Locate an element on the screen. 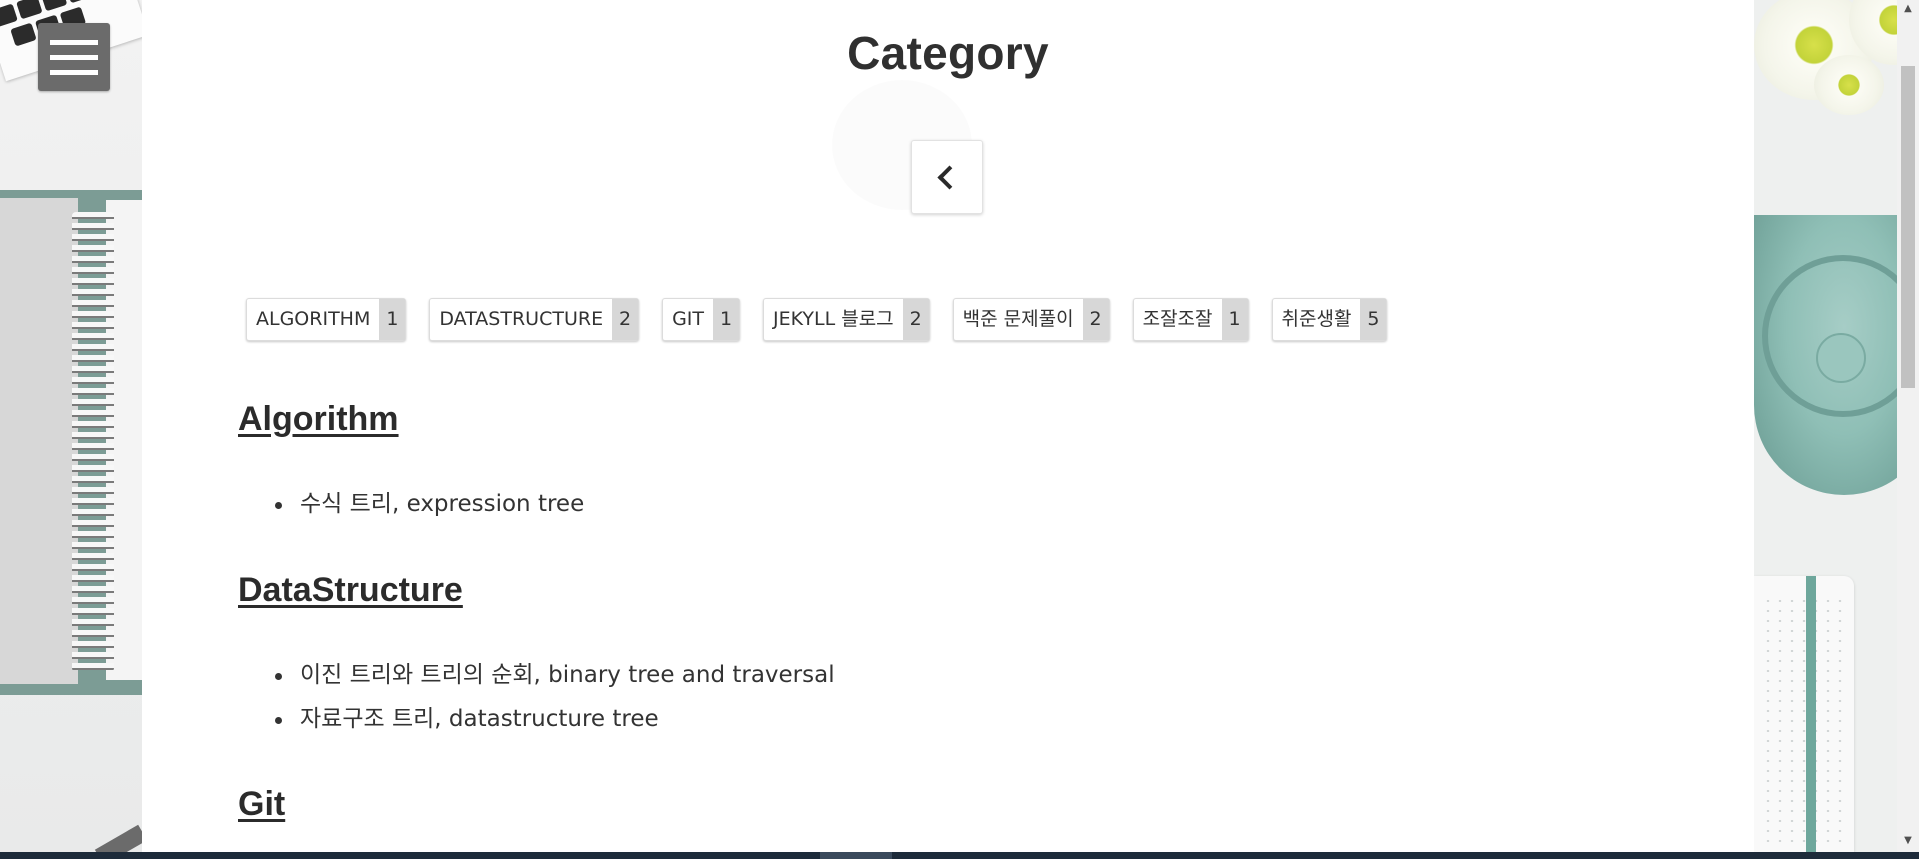  tag-label: 백준 문제풀이 is located at coordinates (1018, 319).